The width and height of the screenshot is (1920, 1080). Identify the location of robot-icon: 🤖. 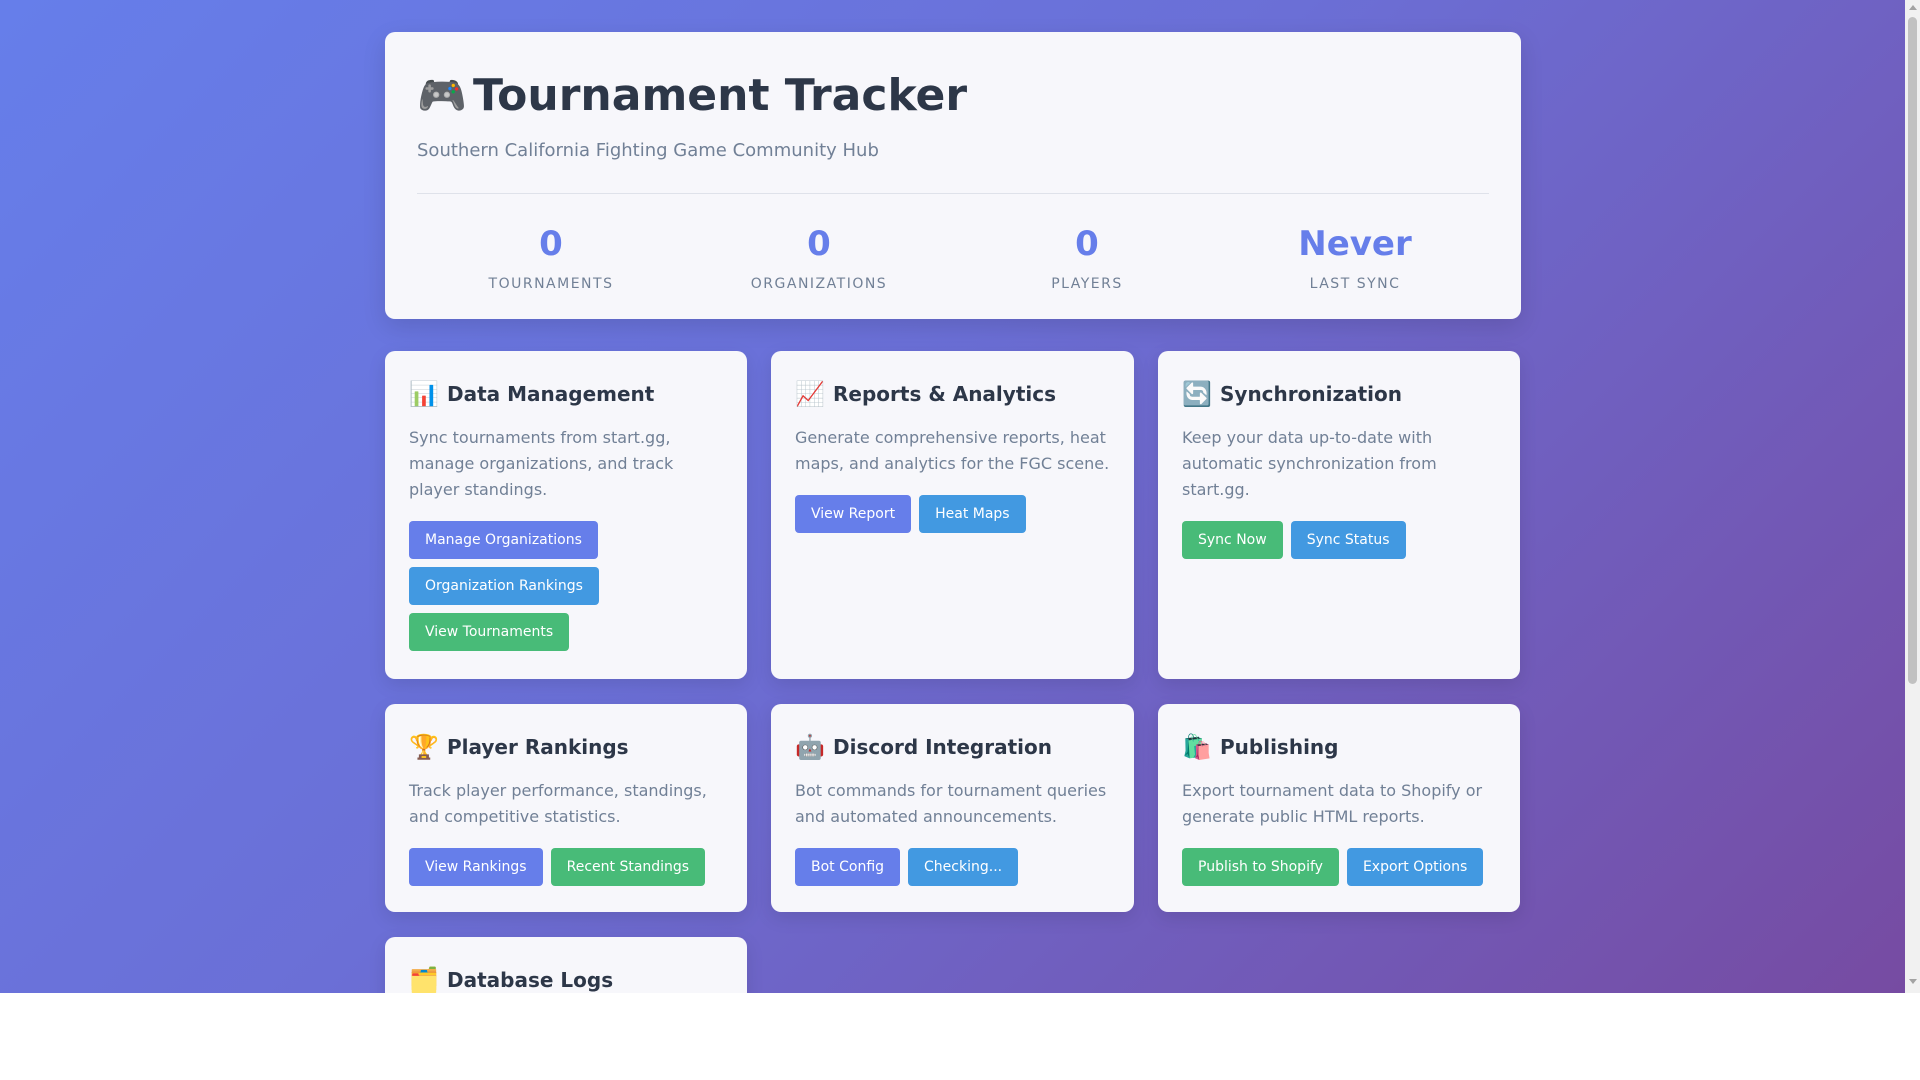
(810, 747).